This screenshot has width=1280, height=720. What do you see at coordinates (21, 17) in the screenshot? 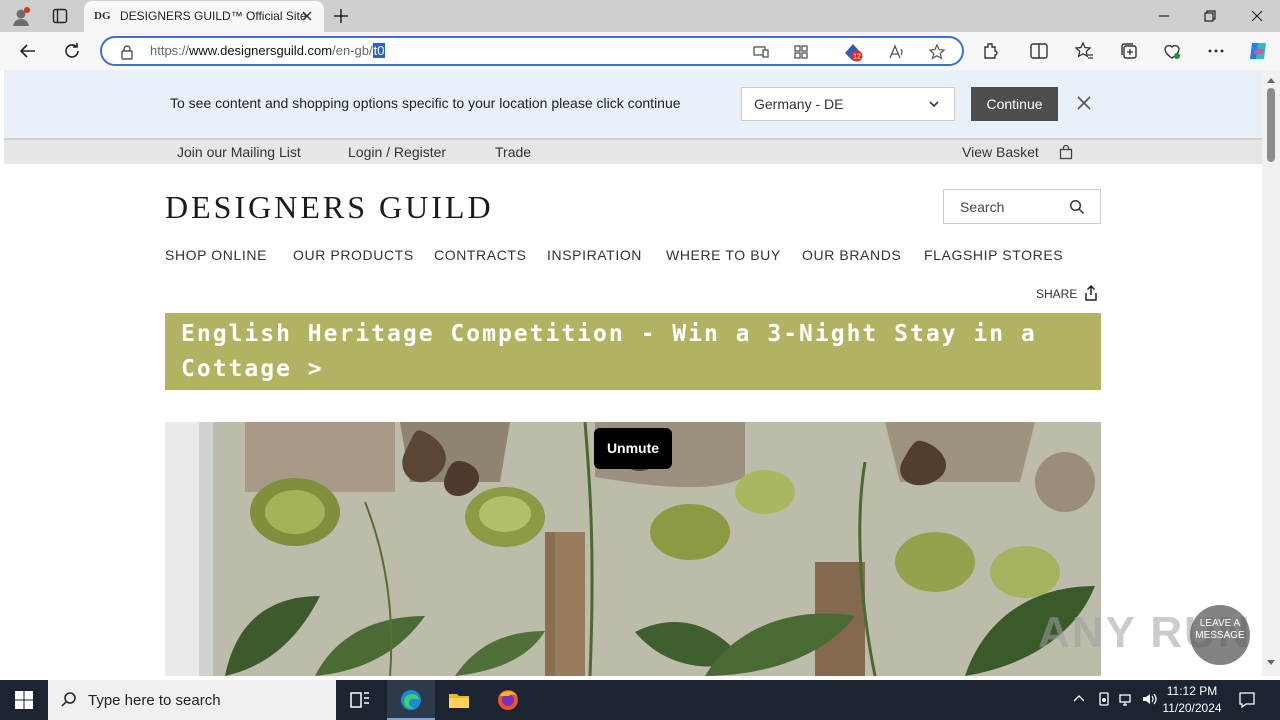
I see `profile-avatar-icon` at bounding box center [21, 17].